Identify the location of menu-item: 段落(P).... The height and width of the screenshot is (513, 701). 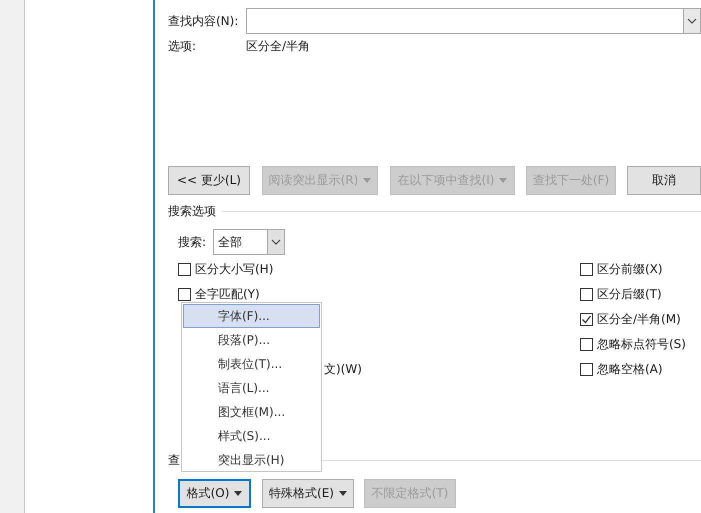
(251, 340).